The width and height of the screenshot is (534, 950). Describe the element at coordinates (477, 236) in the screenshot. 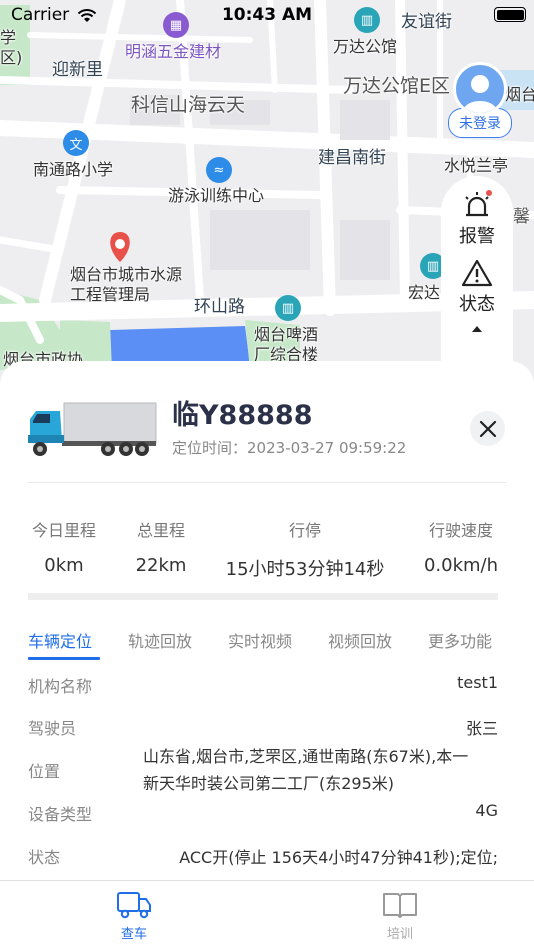

I see `alarm-label: 报警` at that location.